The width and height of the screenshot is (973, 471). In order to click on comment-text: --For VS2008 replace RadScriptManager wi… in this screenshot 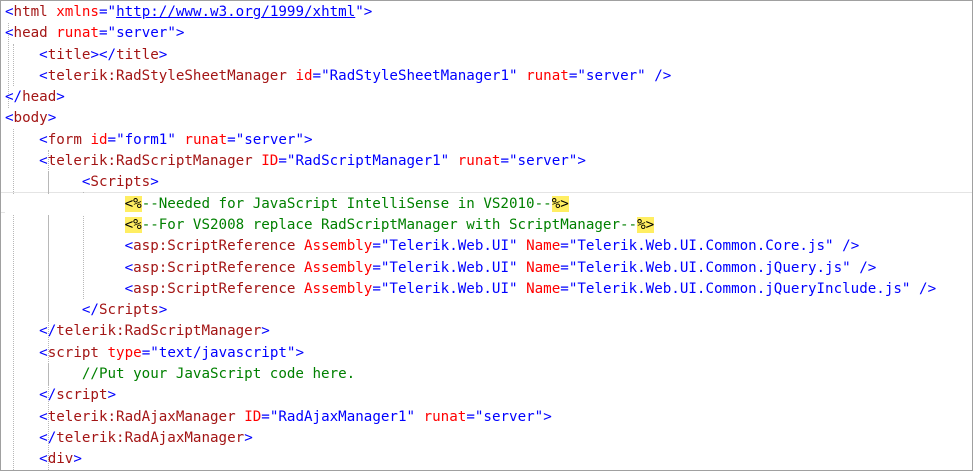, I will do `click(389, 224)`.